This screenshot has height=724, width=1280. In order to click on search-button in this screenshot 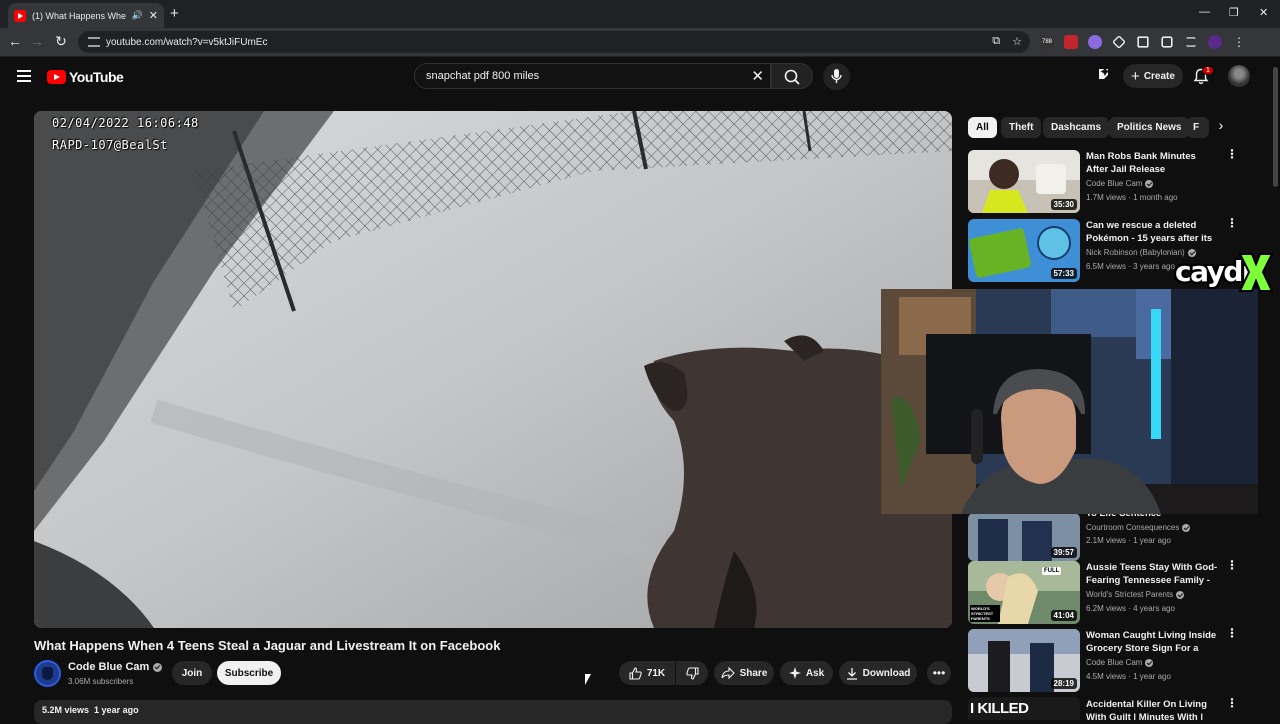, I will do `click(792, 76)`.